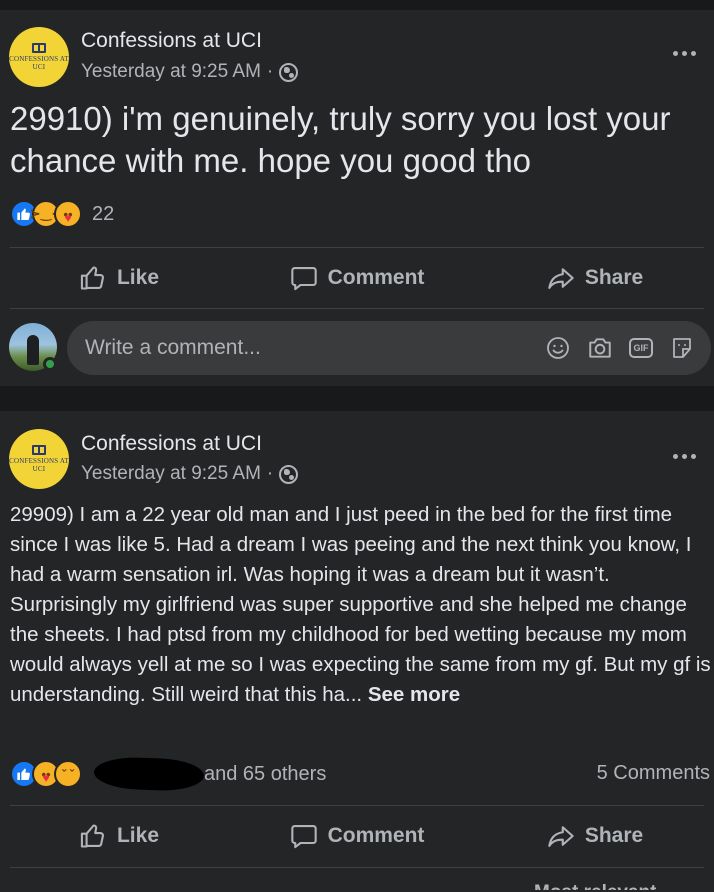  What do you see at coordinates (389, 348) in the screenshot?
I see `comment-input: Write a comment... GIF` at bounding box center [389, 348].